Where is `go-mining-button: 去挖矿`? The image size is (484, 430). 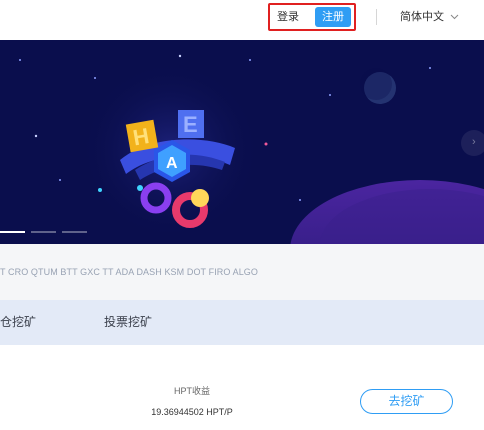
go-mining-button: 去挖矿 is located at coordinates (406, 401).